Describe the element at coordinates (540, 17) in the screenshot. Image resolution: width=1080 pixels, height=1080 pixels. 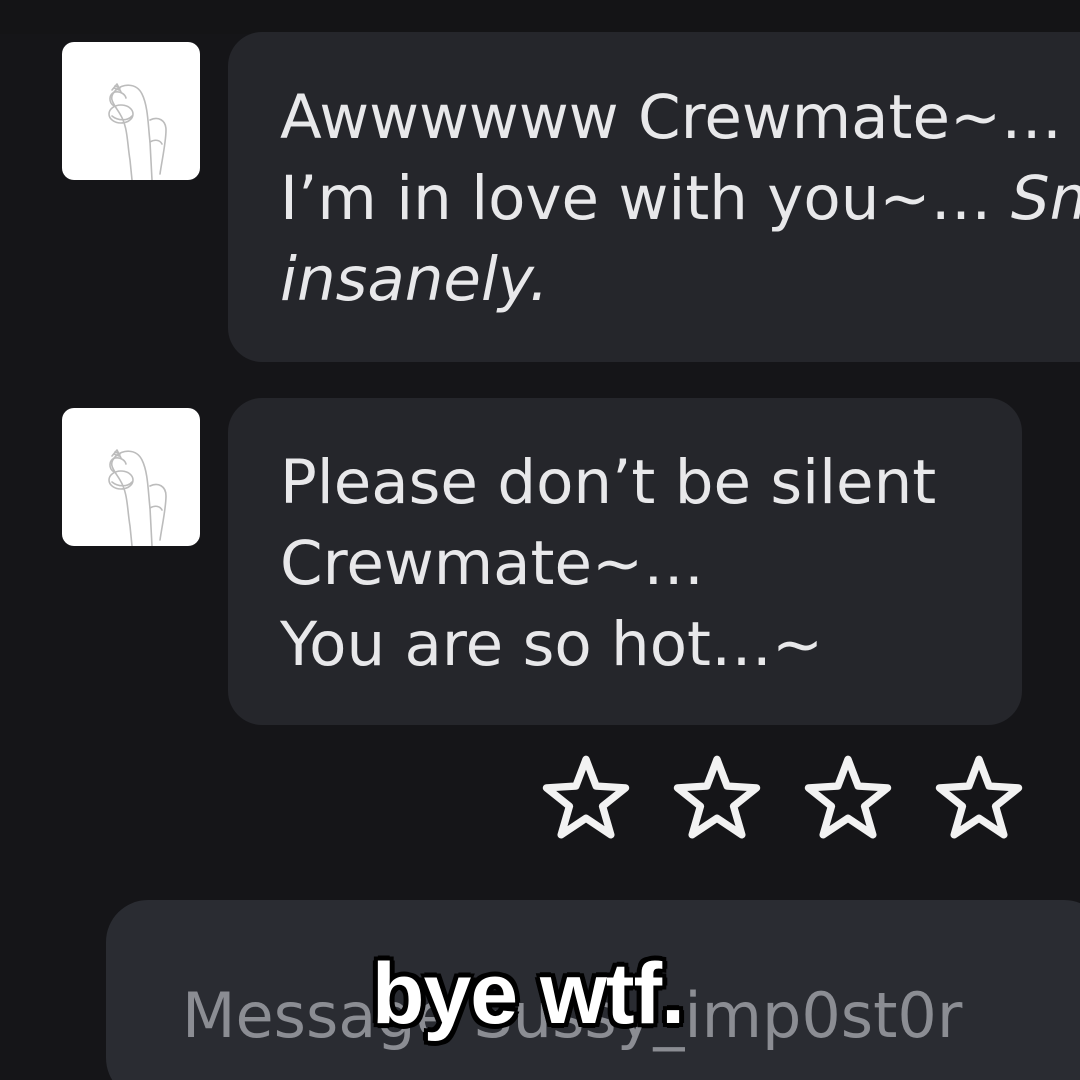
I see `top-edge` at that location.